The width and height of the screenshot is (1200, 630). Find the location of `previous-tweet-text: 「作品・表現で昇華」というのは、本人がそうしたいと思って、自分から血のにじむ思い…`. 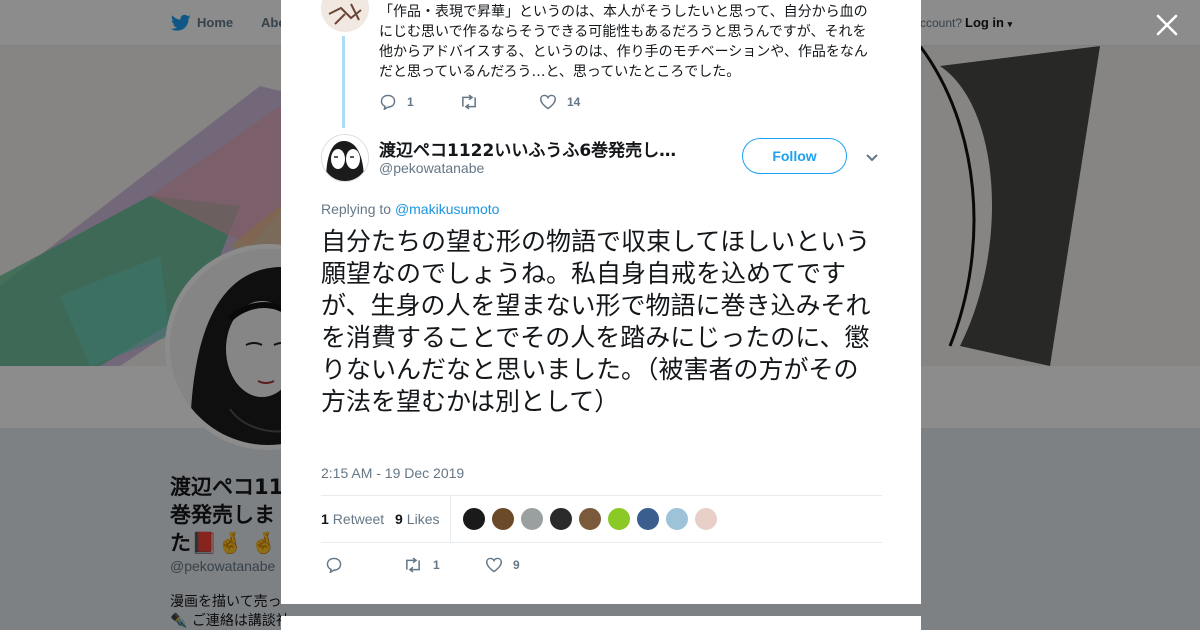

previous-tweet-text: 「作品・表現で昇華」というのは、本人がそうしたいと思って、自分から血のにじむ思い… is located at coordinates (623, 42).